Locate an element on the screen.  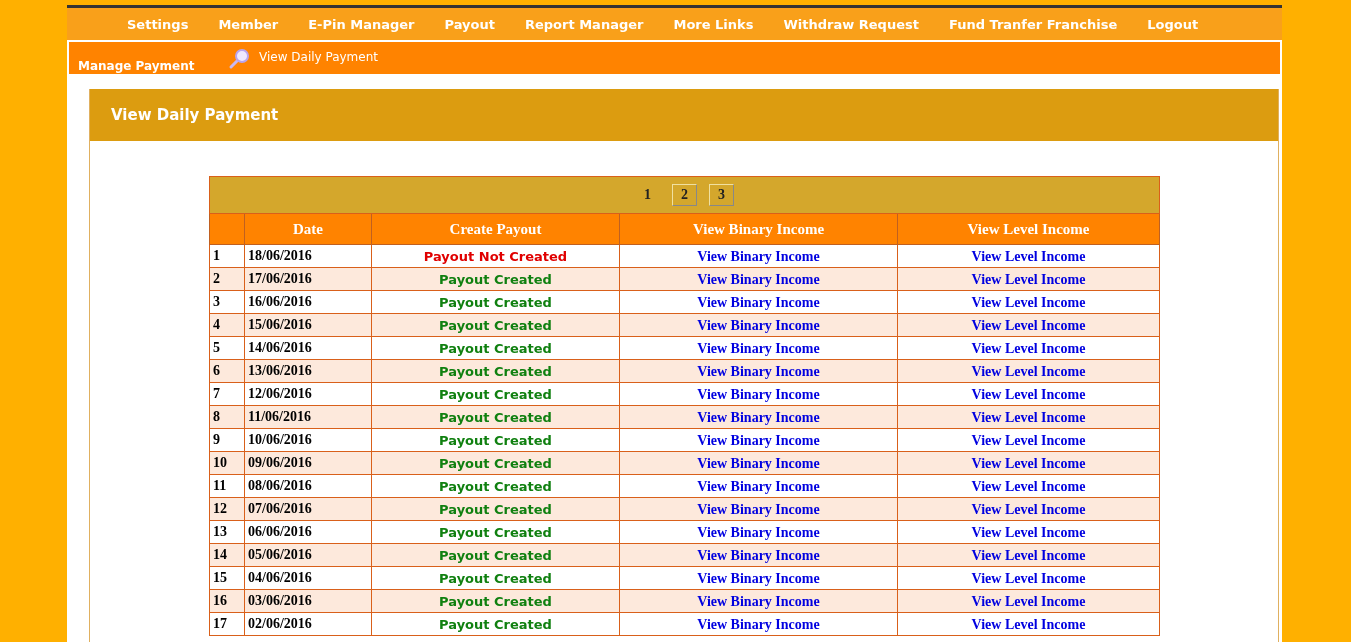
table-cell: 9 is located at coordinates (227, 440).